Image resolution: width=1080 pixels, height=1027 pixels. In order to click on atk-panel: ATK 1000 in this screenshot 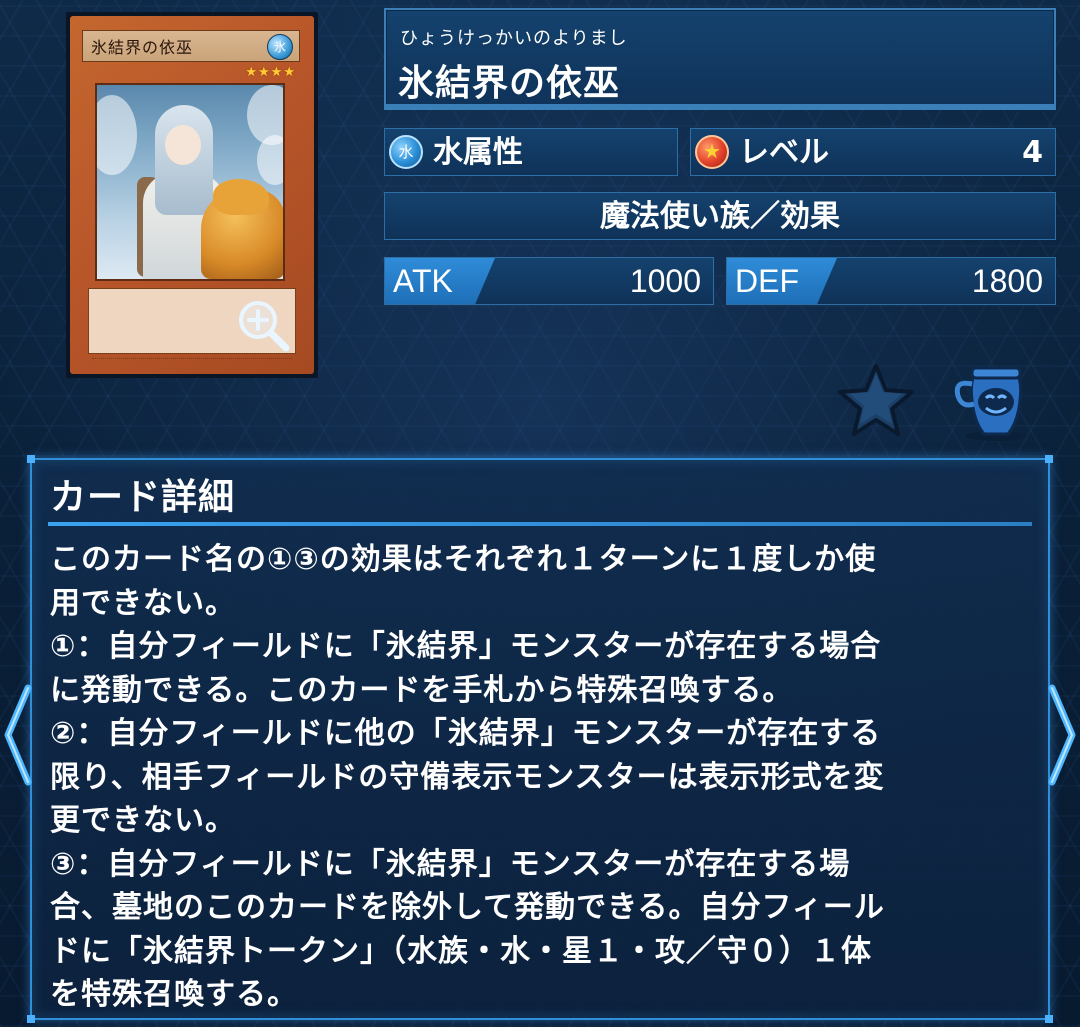, I will do `click(549, 281)`.